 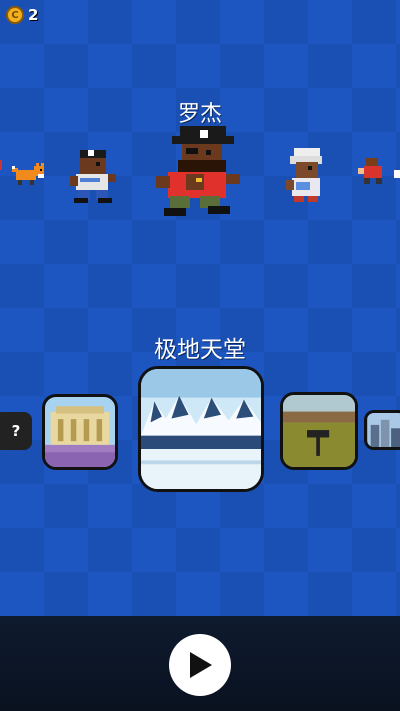 I want to click on character-pirate-selected, so click(x=201, y=172).